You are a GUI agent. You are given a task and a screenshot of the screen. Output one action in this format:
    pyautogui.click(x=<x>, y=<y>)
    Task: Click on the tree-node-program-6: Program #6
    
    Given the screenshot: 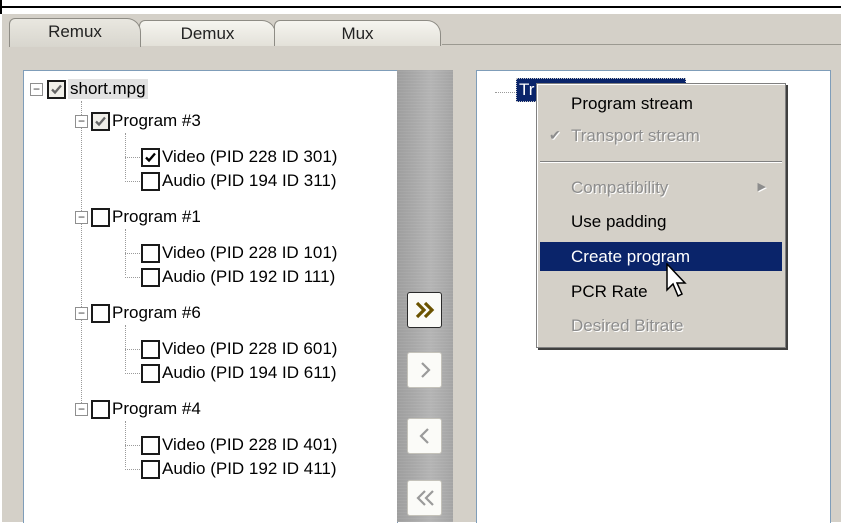 What is the action you would take?
    pyautogui.click(x=146, y=313)
    